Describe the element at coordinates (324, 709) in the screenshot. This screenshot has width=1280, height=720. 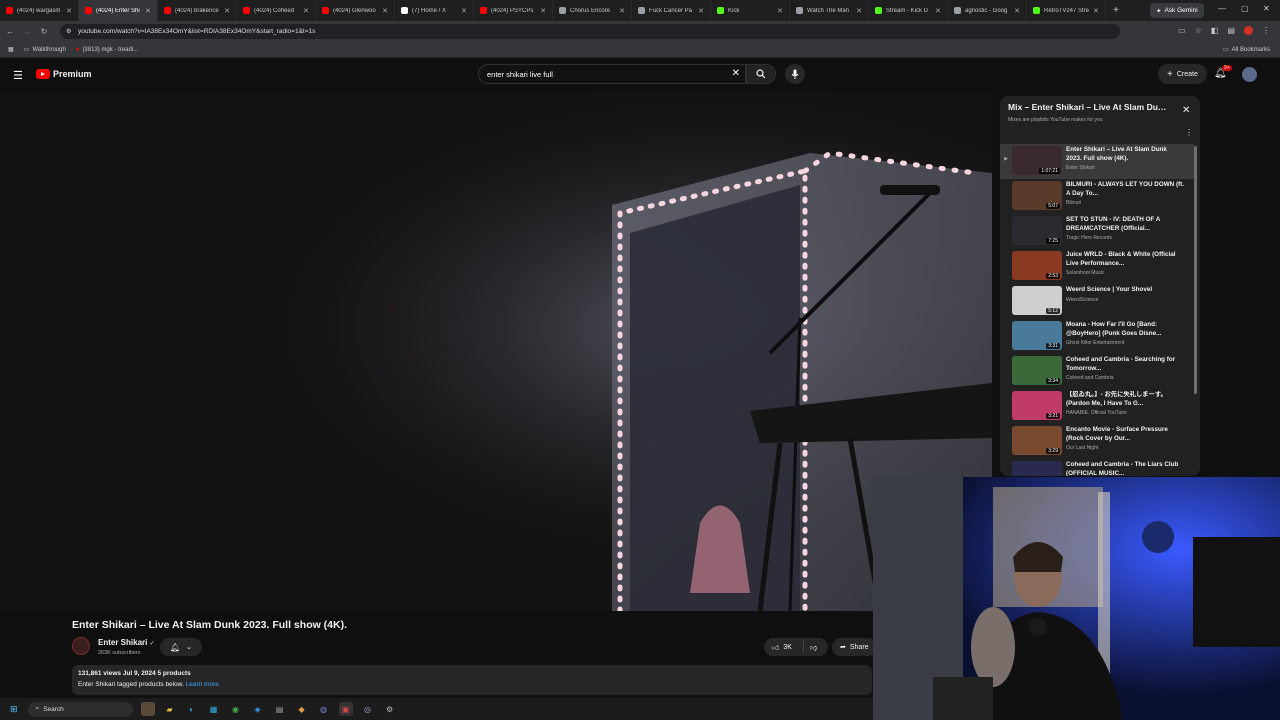
I see `discord-icon: ◍` at that location.